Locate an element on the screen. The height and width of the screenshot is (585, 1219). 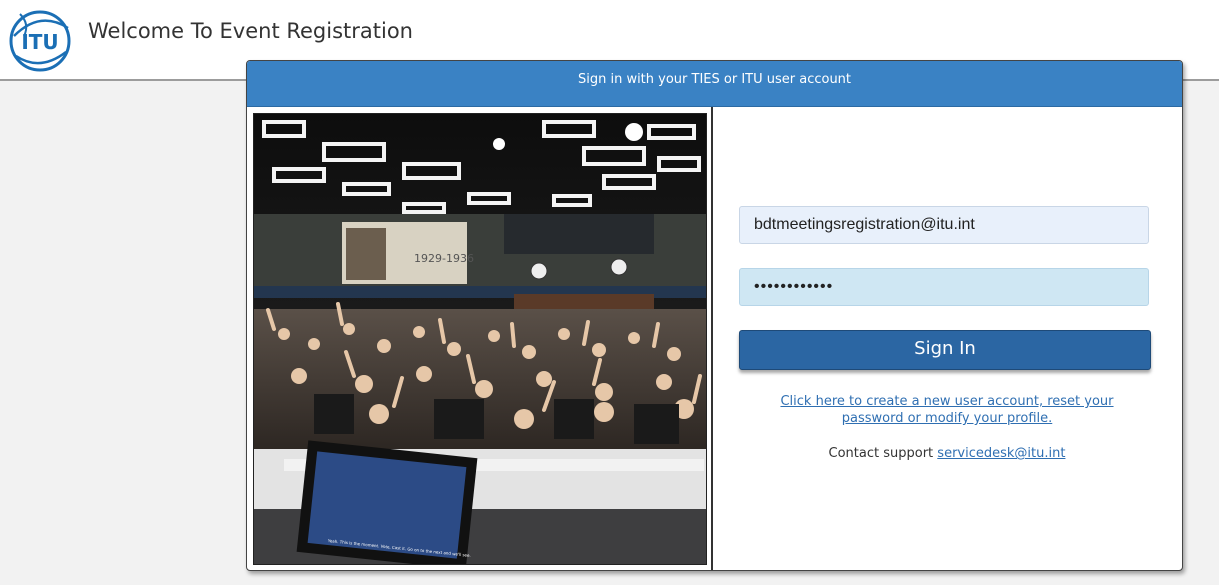
itu-logo: ITU is located at coordinates (40, 41).